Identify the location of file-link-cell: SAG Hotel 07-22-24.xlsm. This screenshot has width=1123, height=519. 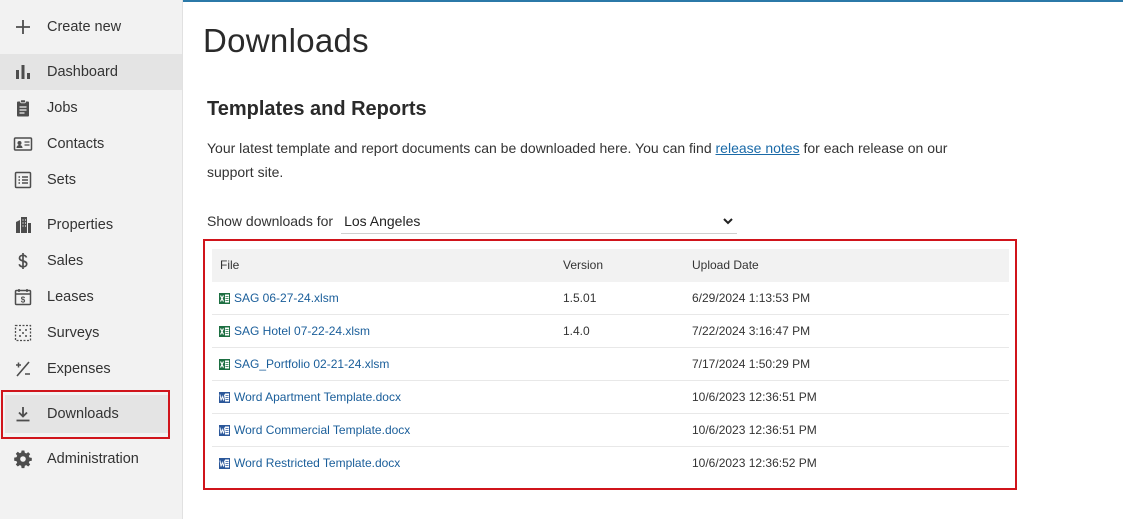
(294, 331).